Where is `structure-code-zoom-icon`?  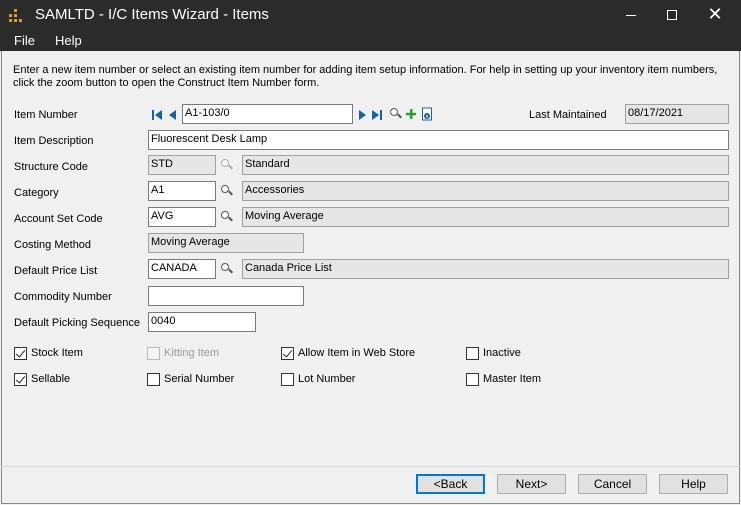 structure-code-zoom-icon is located at coordinates (226, 165).